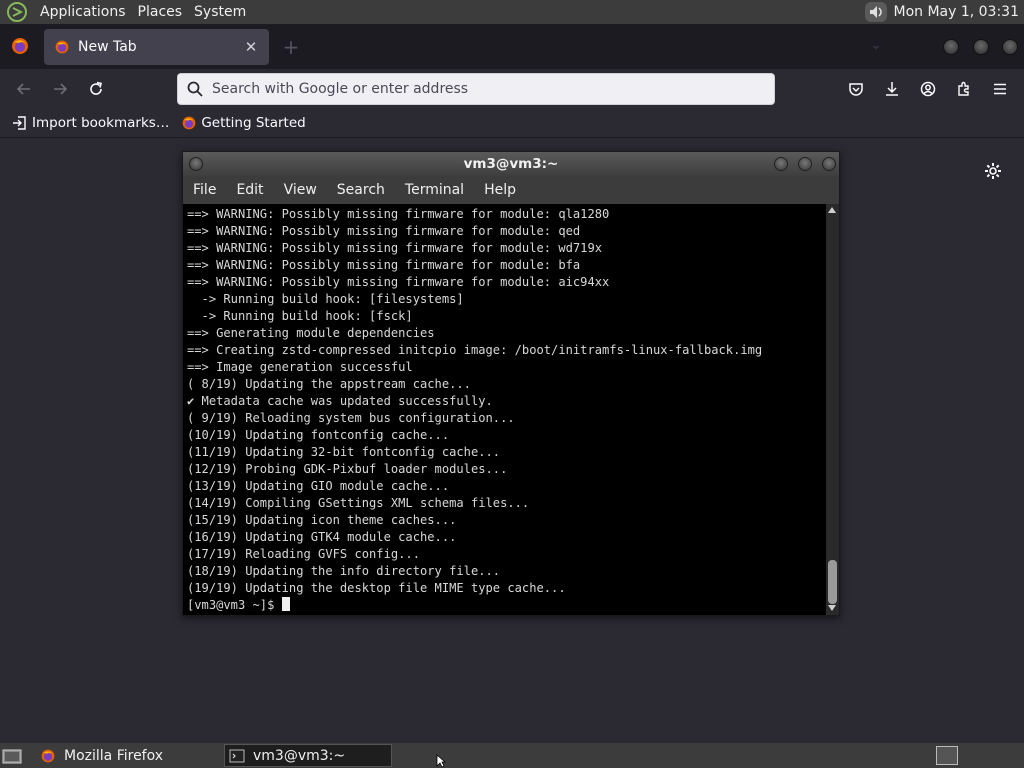 Image resolution: width=1024 pixels, height=768 pixels. What do you see at coordinates (361, 190) in the screenshot?
I see `menu-search: Search` at bounding box center [361, 190].